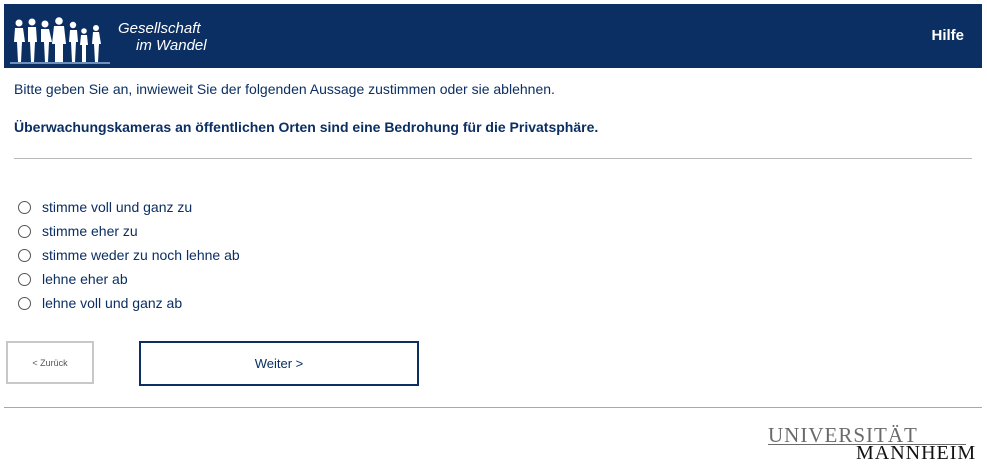 The image size is (987, 469). I want to click on option-stimme-eher-zu: stimme eher zu, so click(129, 231).